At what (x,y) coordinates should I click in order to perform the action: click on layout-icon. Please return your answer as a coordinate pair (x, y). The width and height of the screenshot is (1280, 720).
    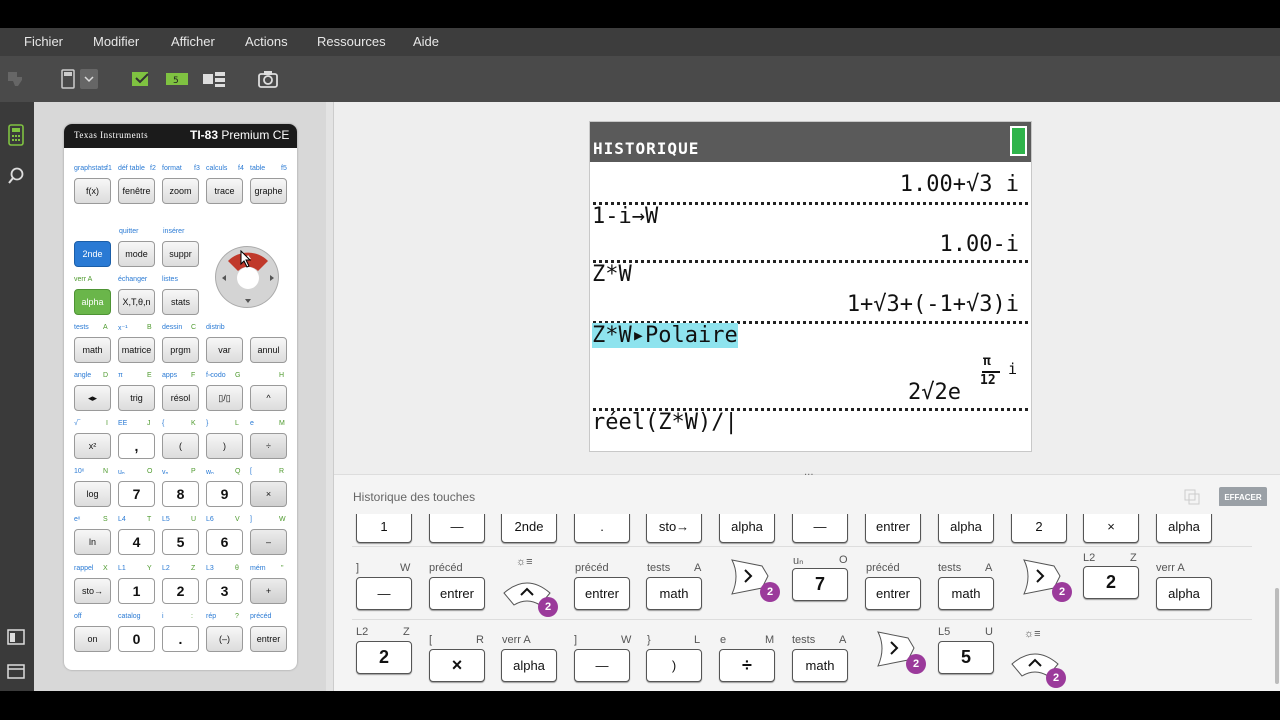
    Looking at the image, I should click on (214, 79).